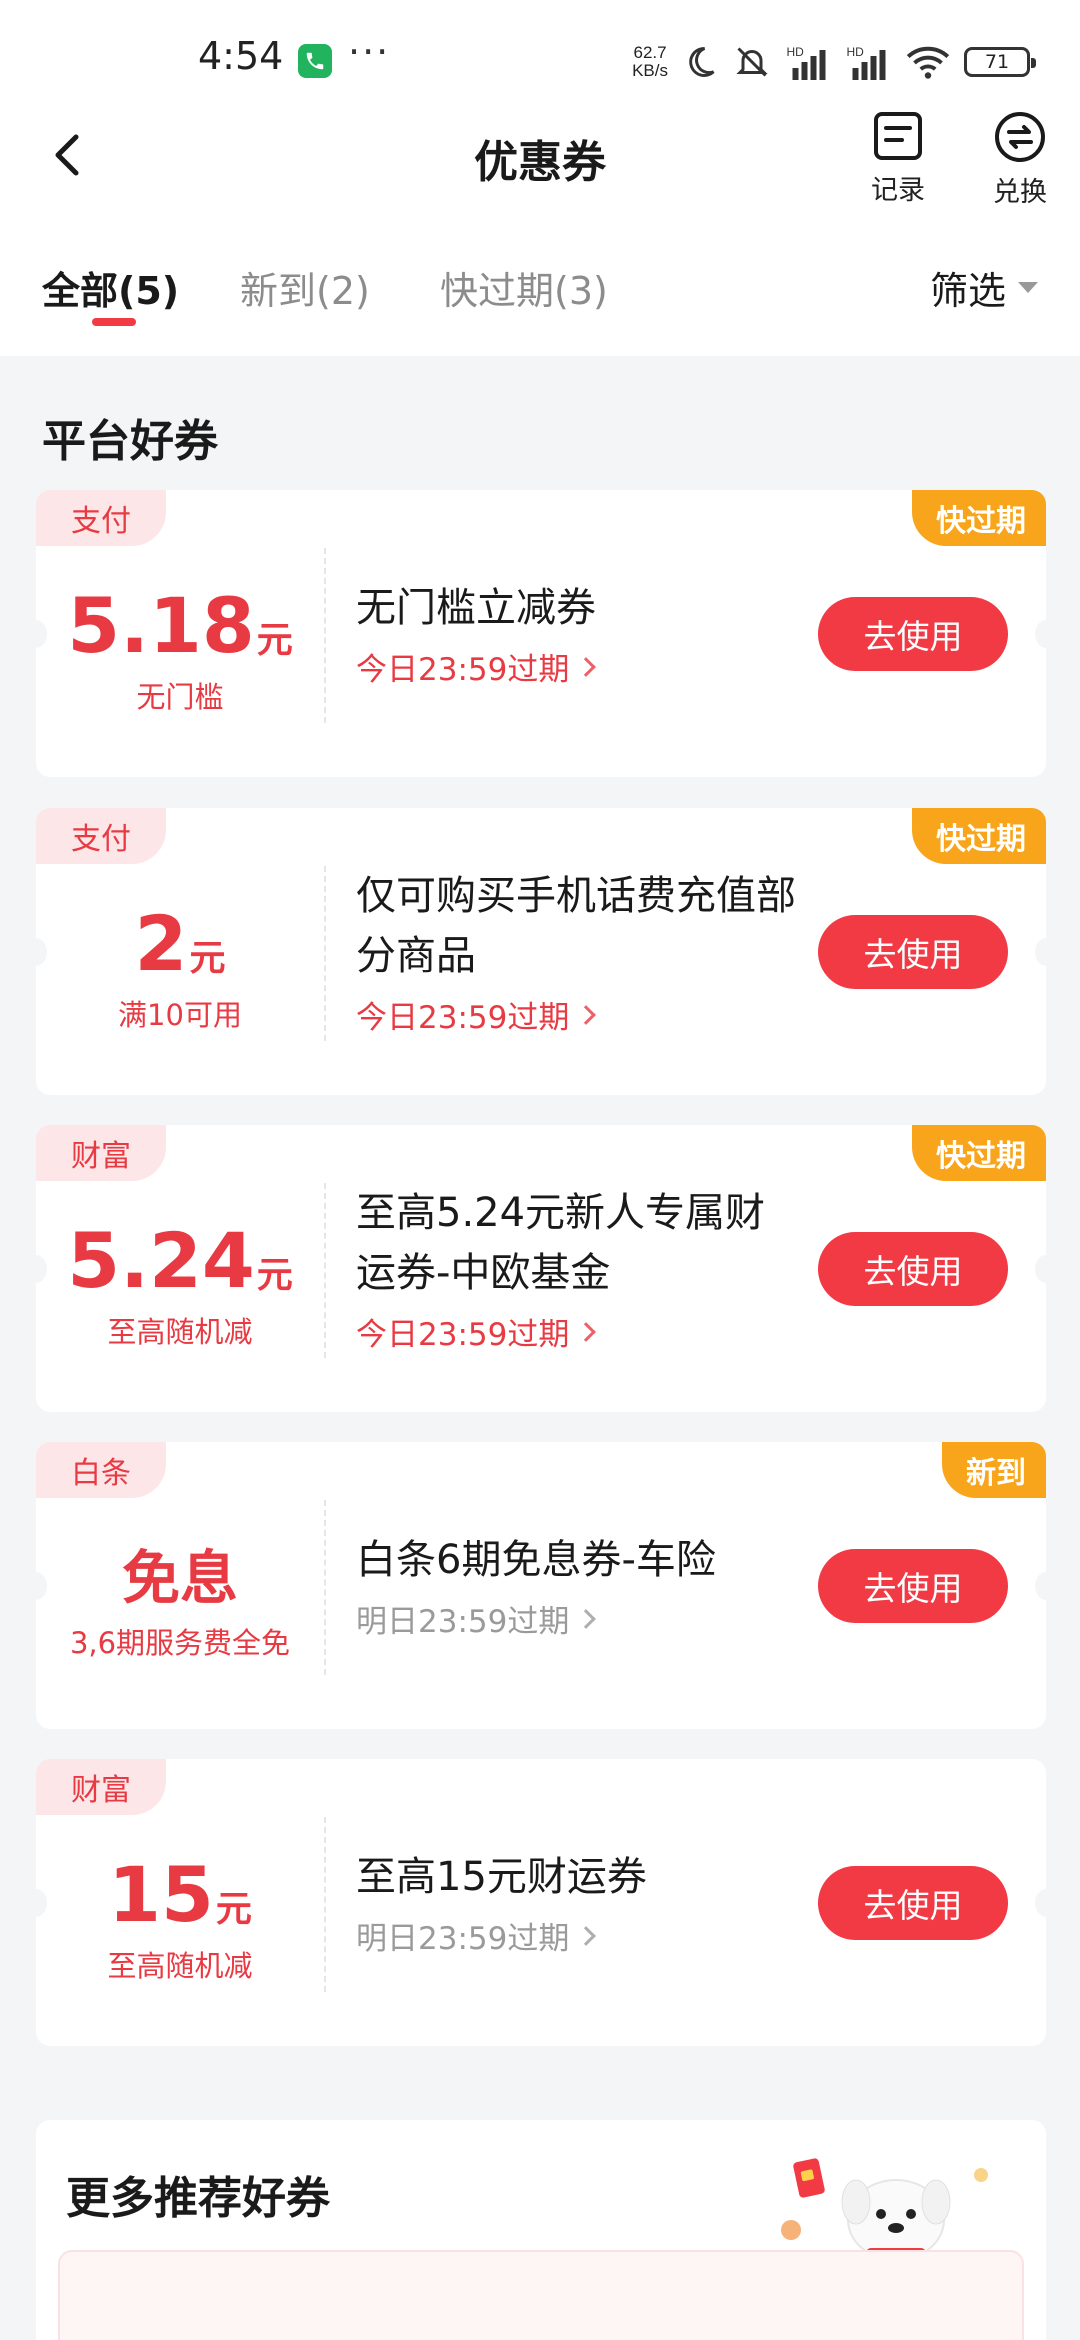  What do you see at coordinates (702, 61) in the screenshot?
I see `moon-icon` at bounding box center [702, 61].